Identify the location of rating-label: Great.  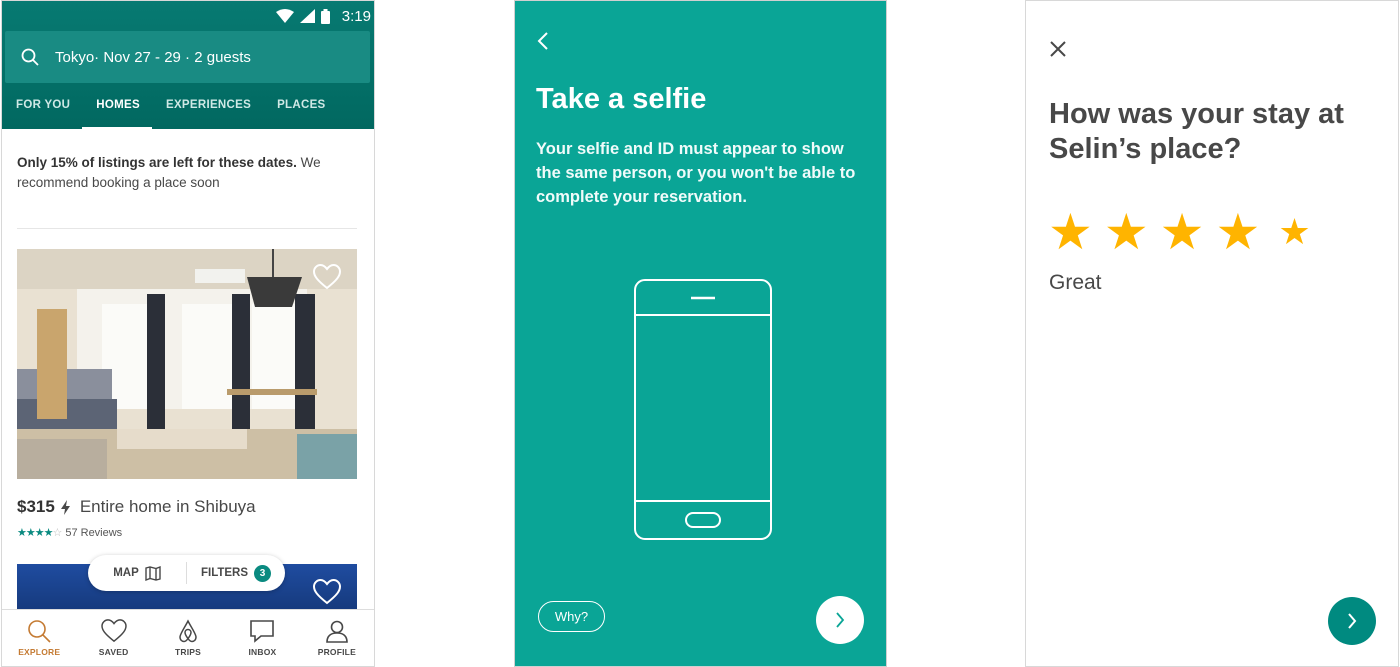
(1075, 282).